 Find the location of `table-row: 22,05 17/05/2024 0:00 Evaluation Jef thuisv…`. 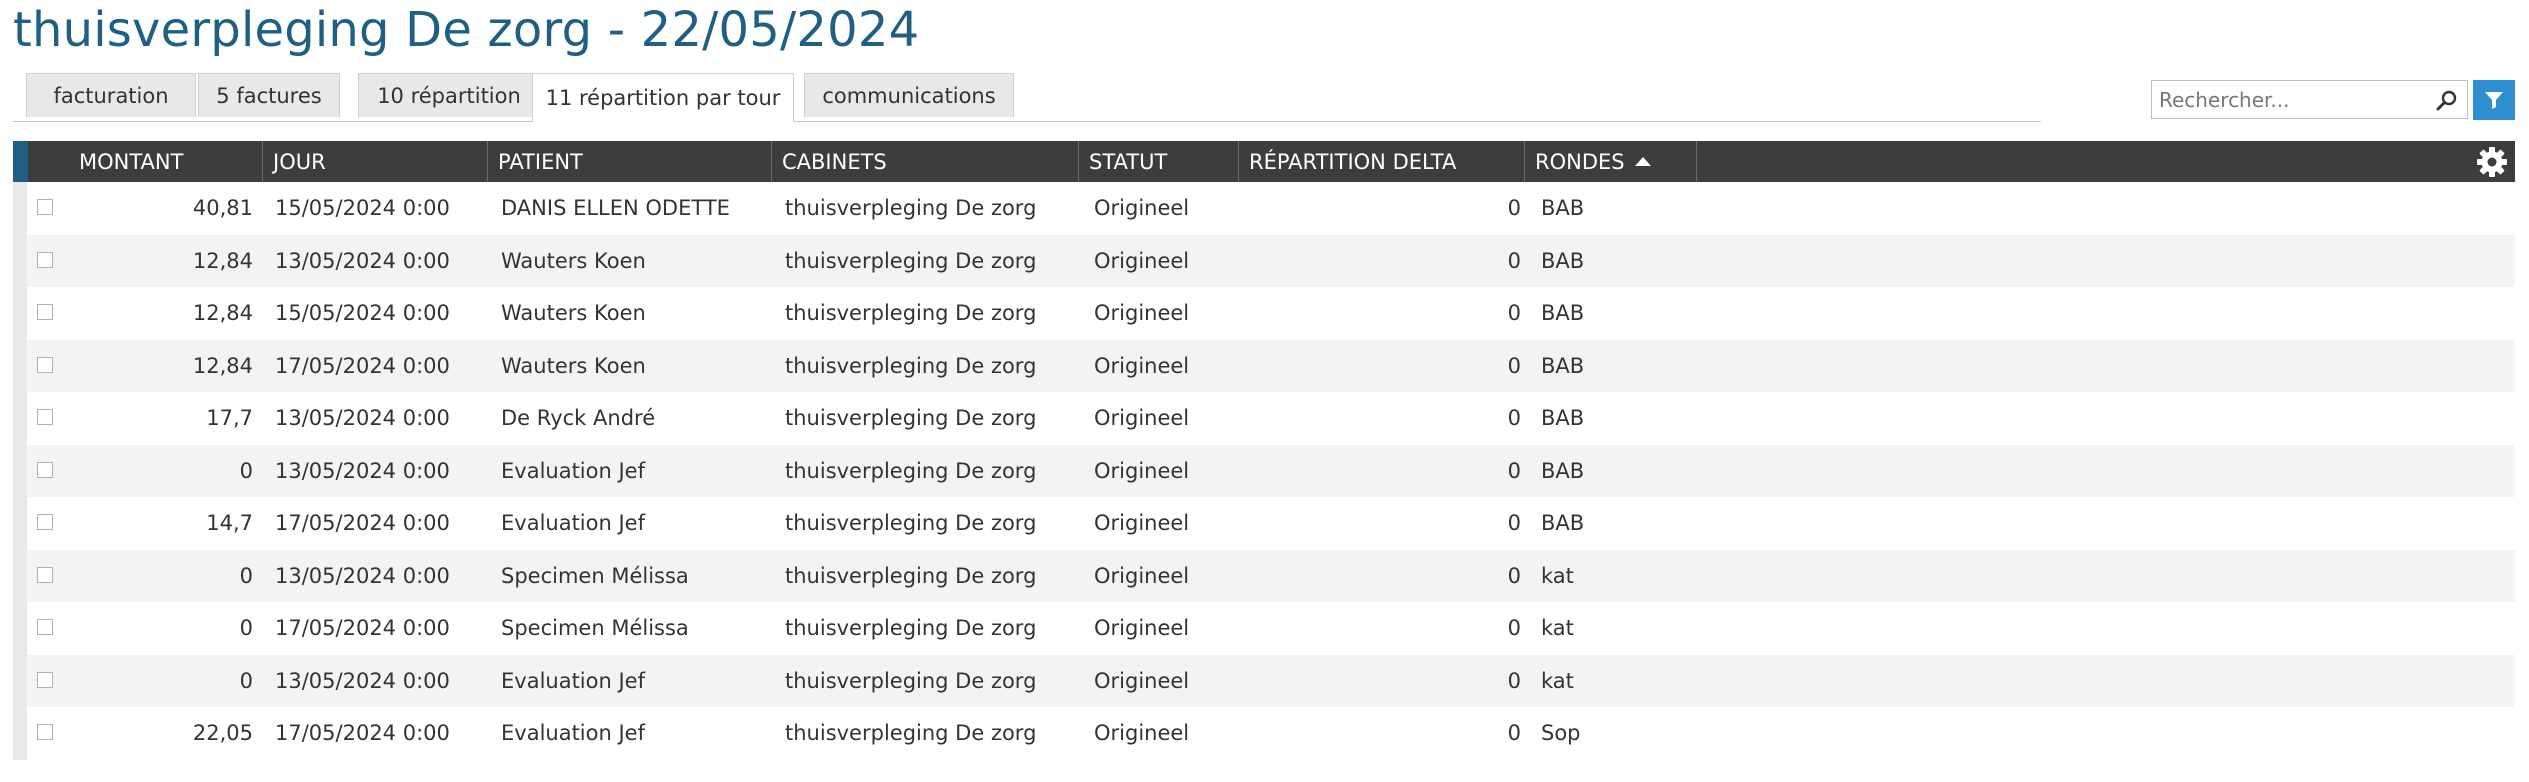

table-row: 22,05 17/05/2024 0:00 Evaluation Jef thuisv… is located at coordinates (1271, 733).